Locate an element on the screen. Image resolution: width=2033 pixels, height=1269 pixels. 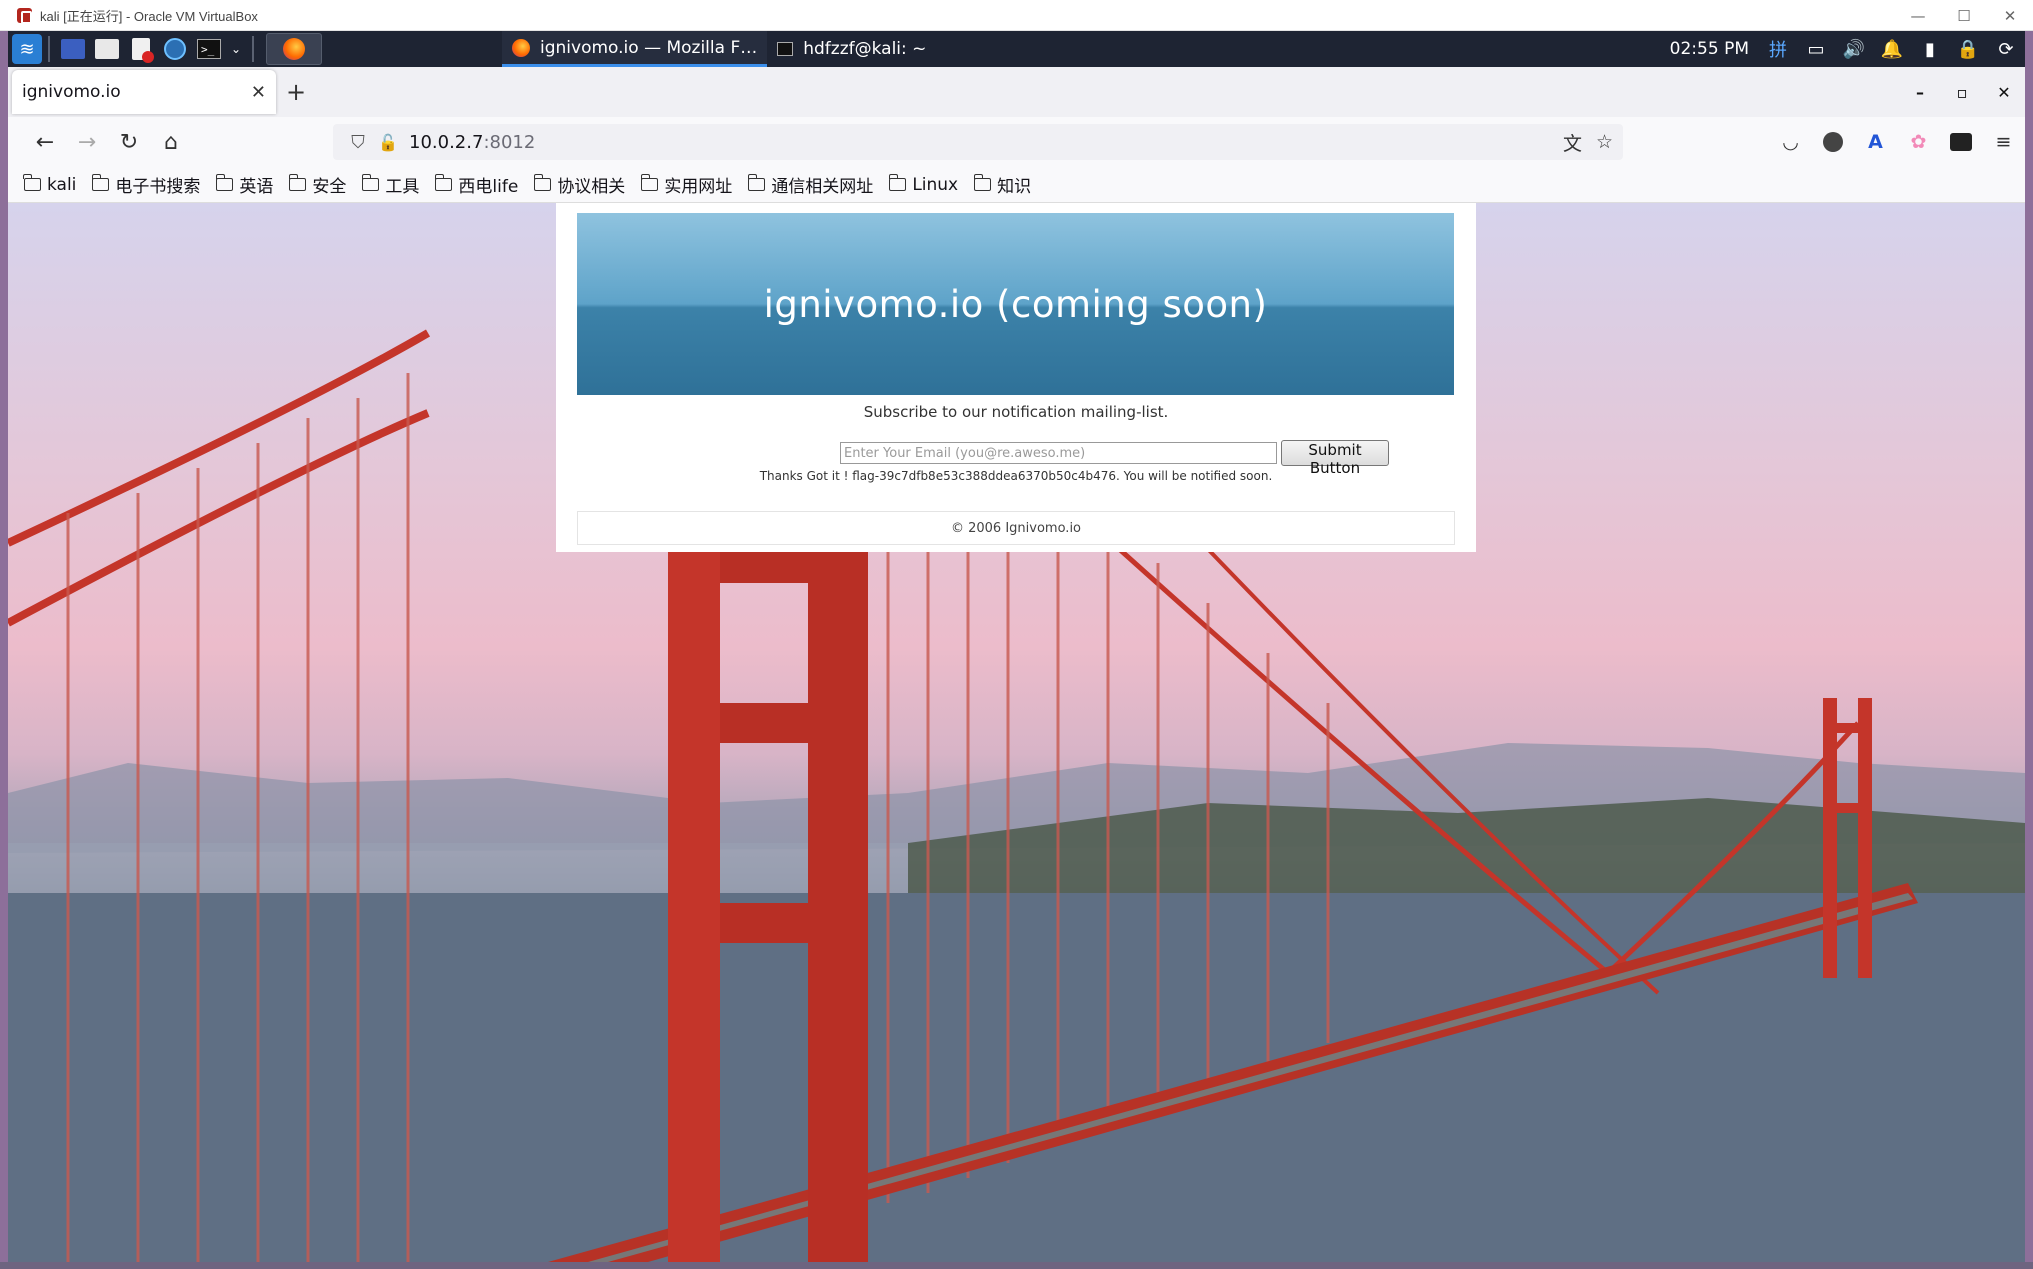
pink-extension-icon: ✿ is located at coordinates (1918, 142).